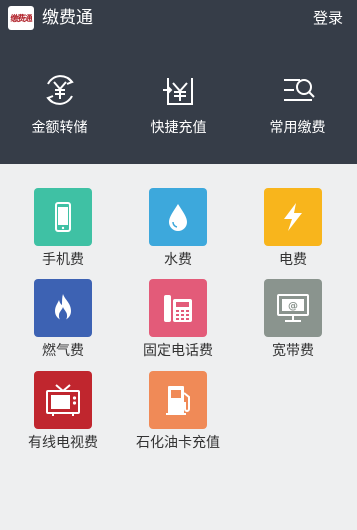 The width and height of the screenshot is (357, 530). I want to click on service-electricity: 电费, so click(293, 229).